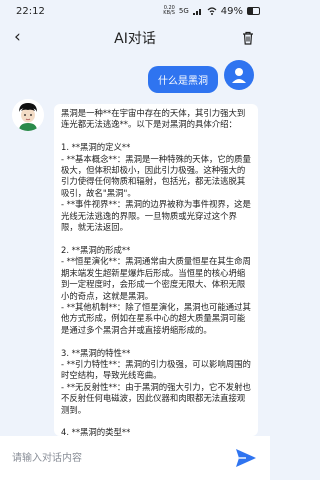 Image resolution: width=320 pixels, height=480 pixels. I want to click on trash-icon, so click(248, 38).